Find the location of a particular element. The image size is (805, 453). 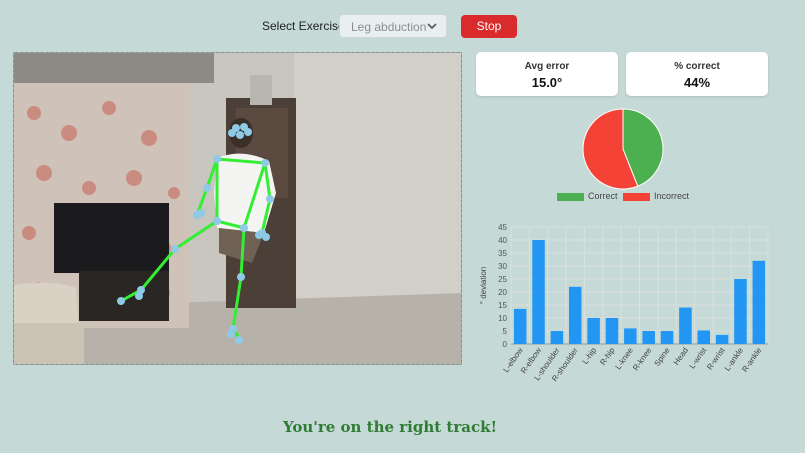

pie-svg is located at coordinates (623, 149).